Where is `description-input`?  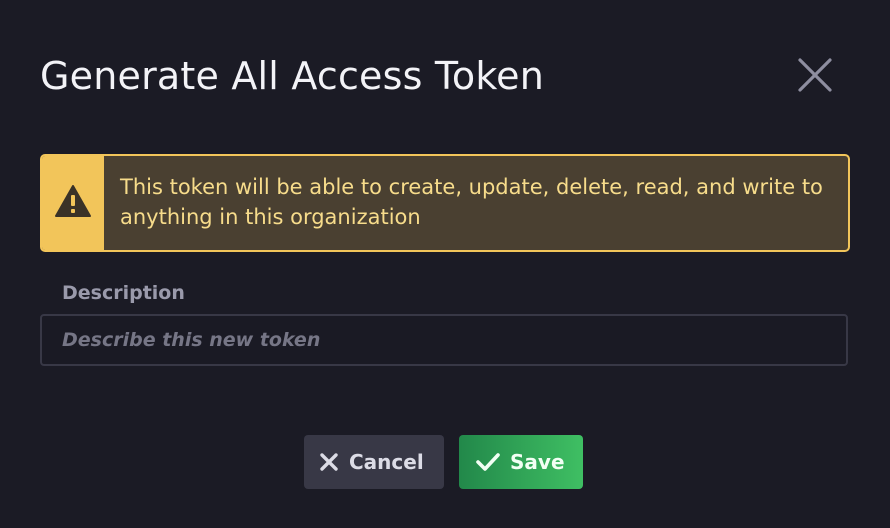 description-input is located at coordinates (444, 340).